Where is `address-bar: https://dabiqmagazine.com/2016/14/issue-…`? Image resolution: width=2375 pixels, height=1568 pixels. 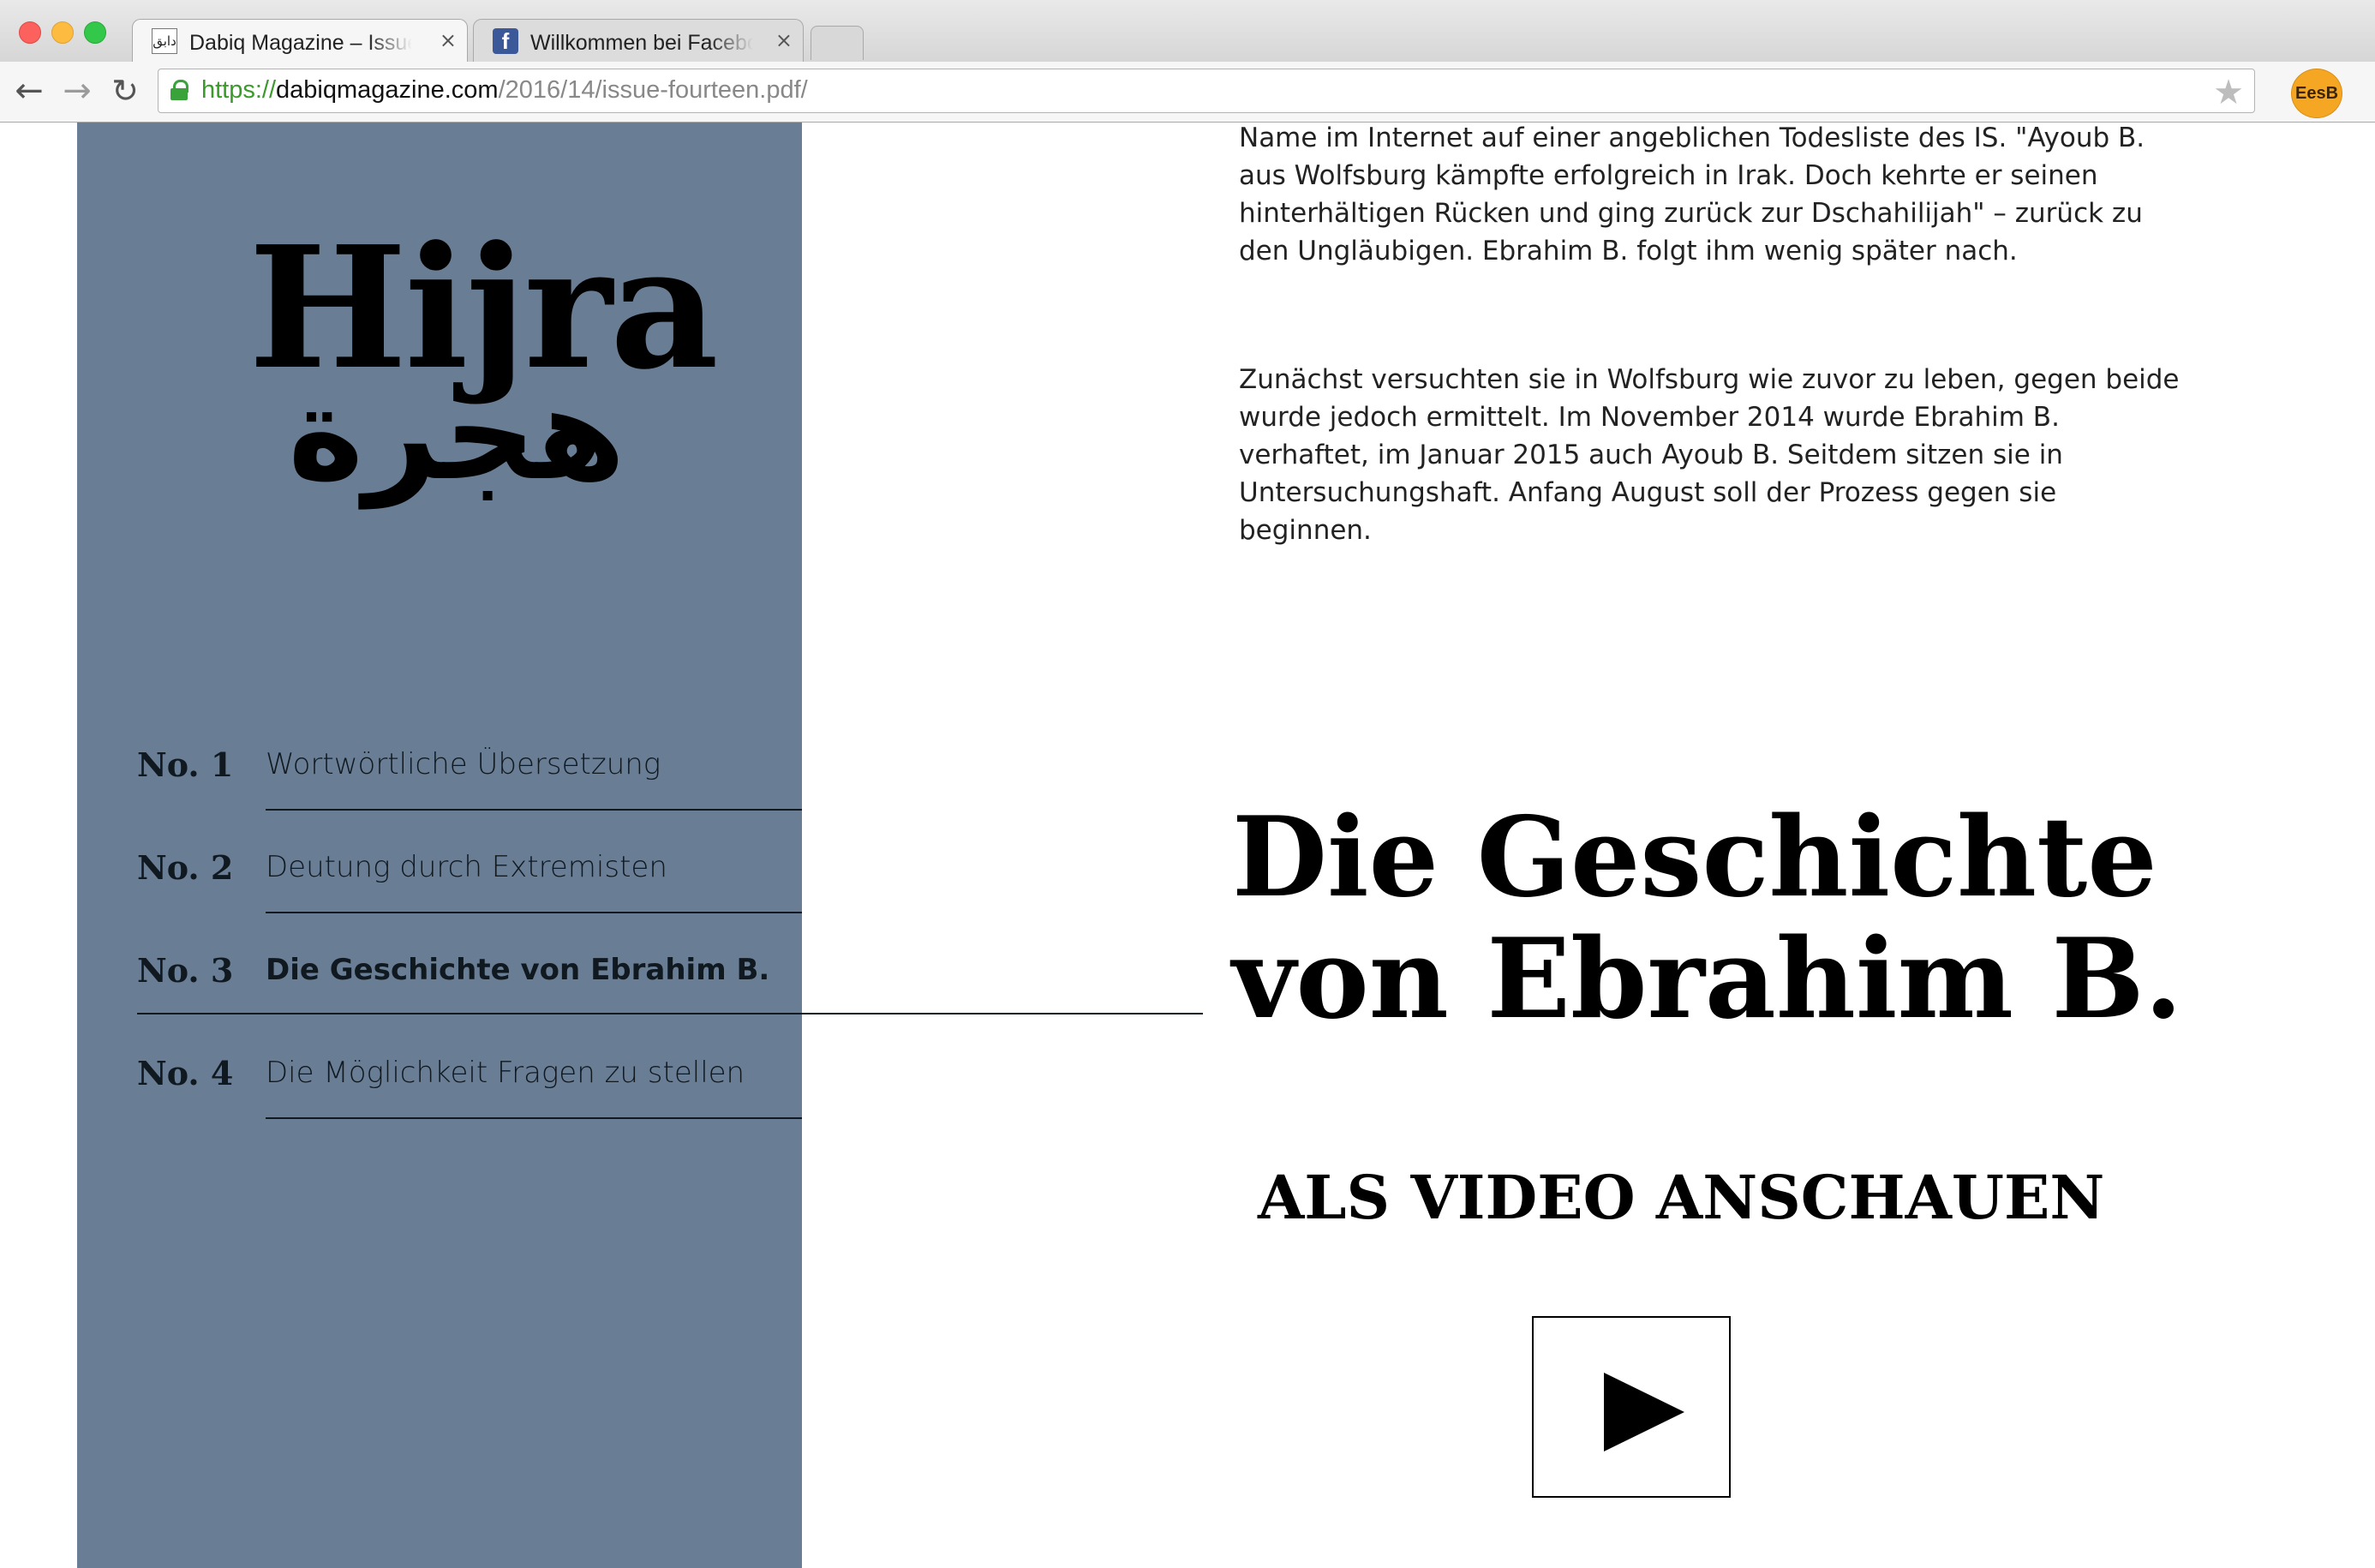
address-bar: https://dabiqmagazine.com/2016/14/issue-… is located at coordinates (1206, 91).